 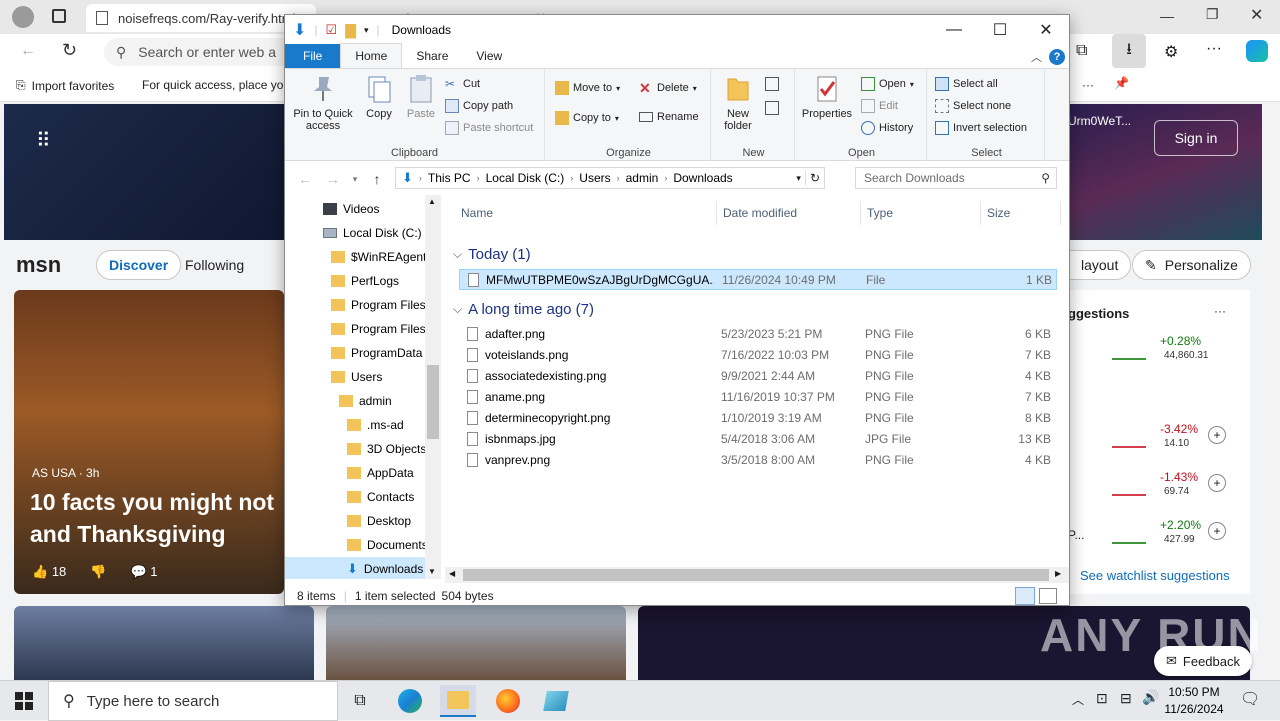 I want to click on breadcrumb-local-disk: Local Disk (C:), so click(x=525, y=178).